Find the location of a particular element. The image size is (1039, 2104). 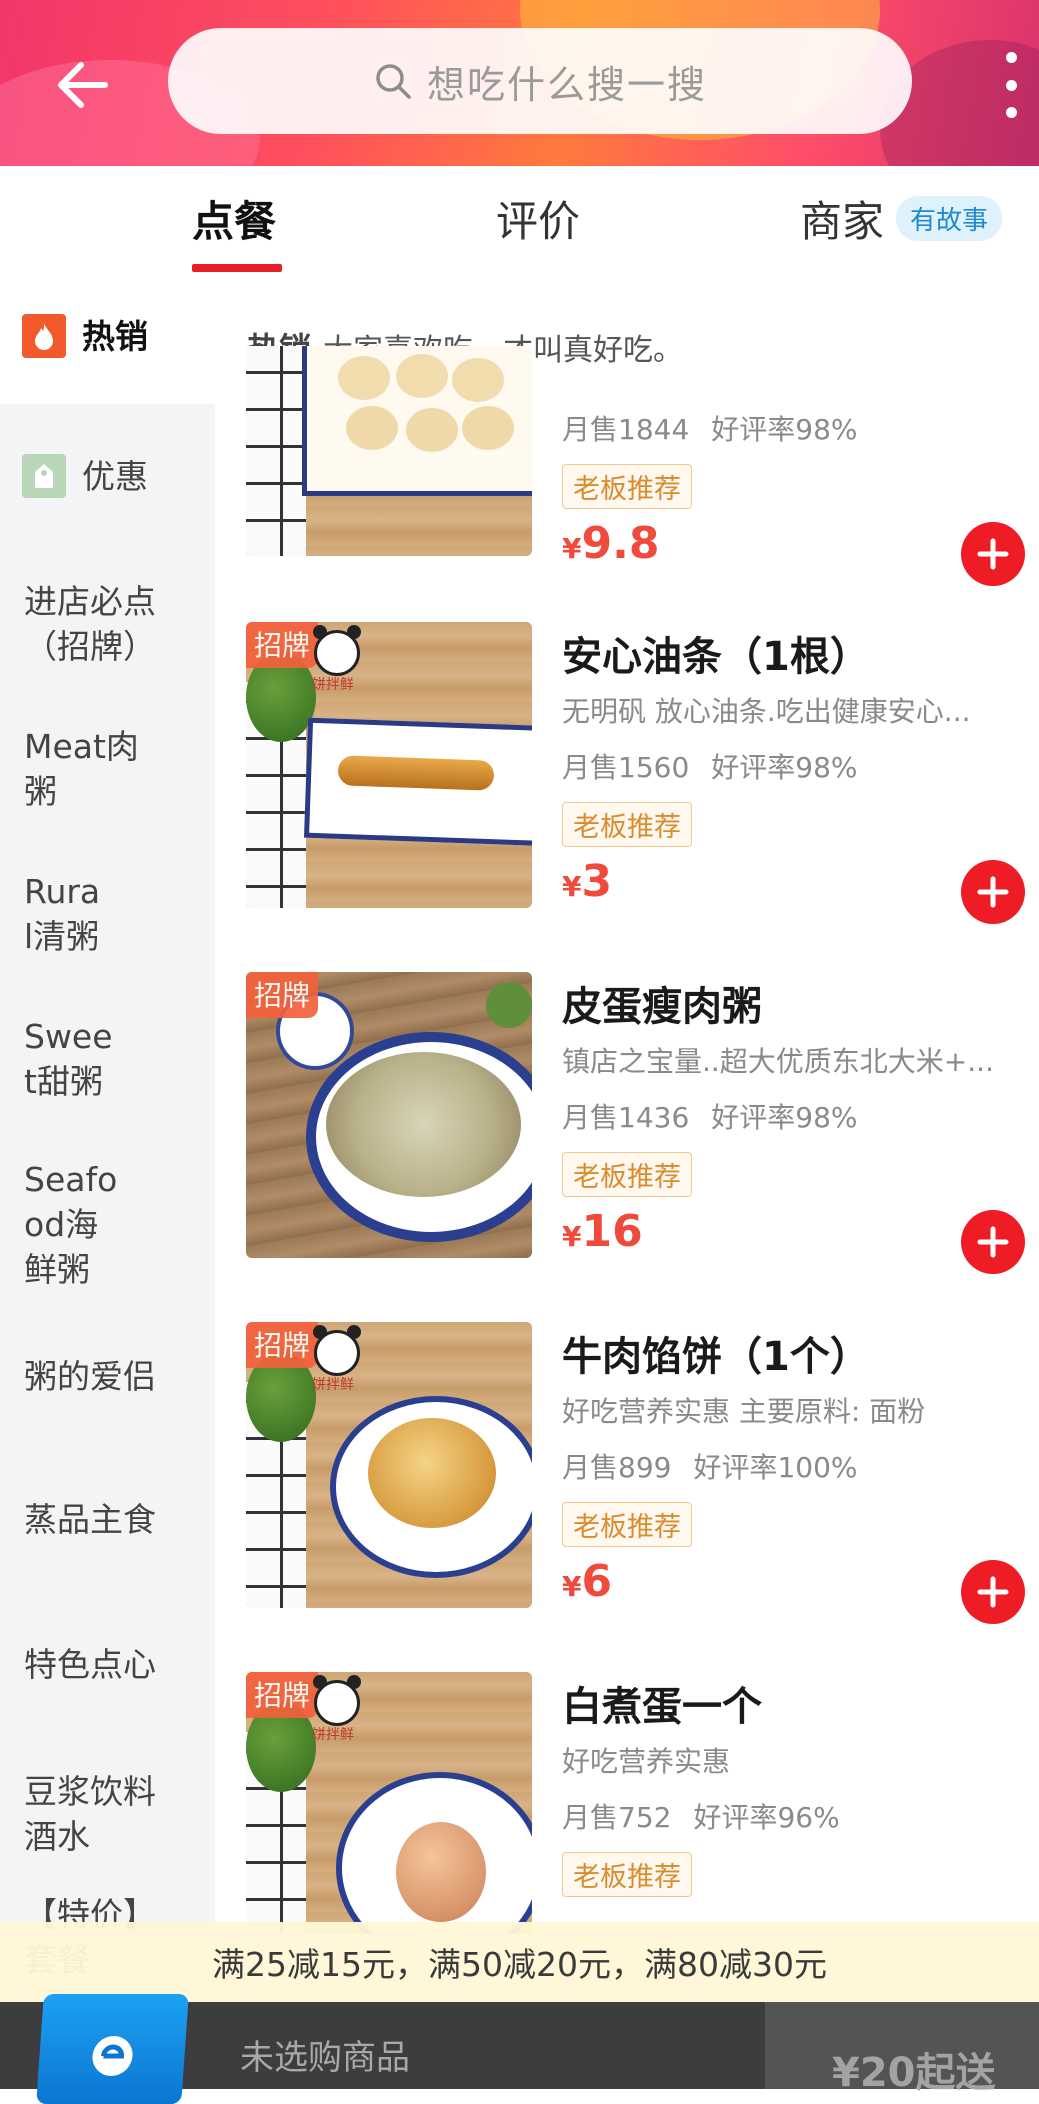

monthly-sales: 月售752 is located at coordinates (617, 1817).